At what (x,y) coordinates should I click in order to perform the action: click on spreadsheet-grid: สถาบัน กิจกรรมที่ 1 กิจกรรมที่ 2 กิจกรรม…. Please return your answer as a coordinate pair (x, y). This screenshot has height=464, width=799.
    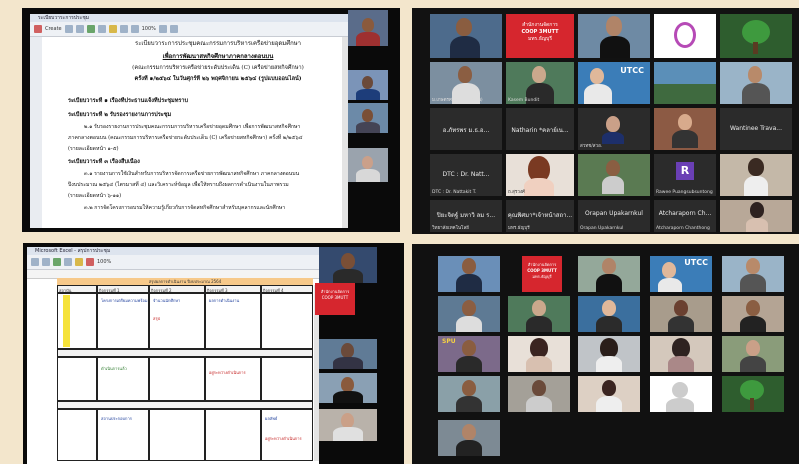
    Looking at the image, I should click on (185, 373).